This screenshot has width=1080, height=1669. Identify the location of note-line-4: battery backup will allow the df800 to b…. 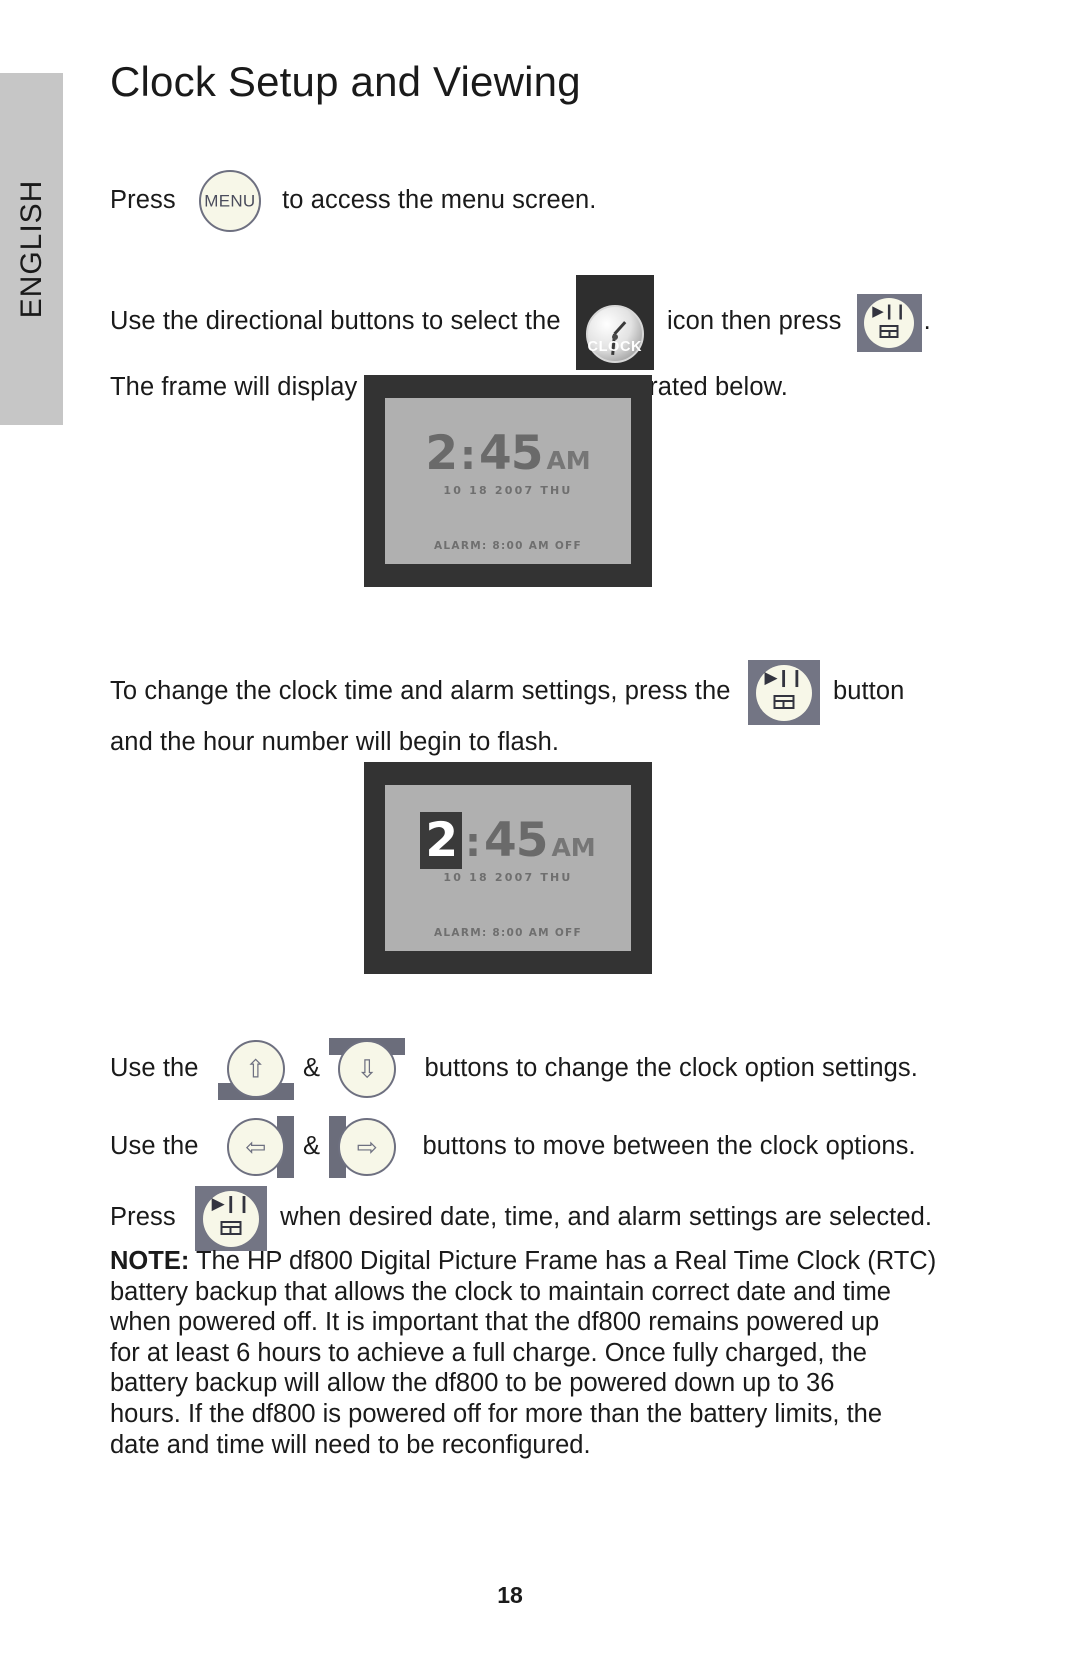
(472, 1383).